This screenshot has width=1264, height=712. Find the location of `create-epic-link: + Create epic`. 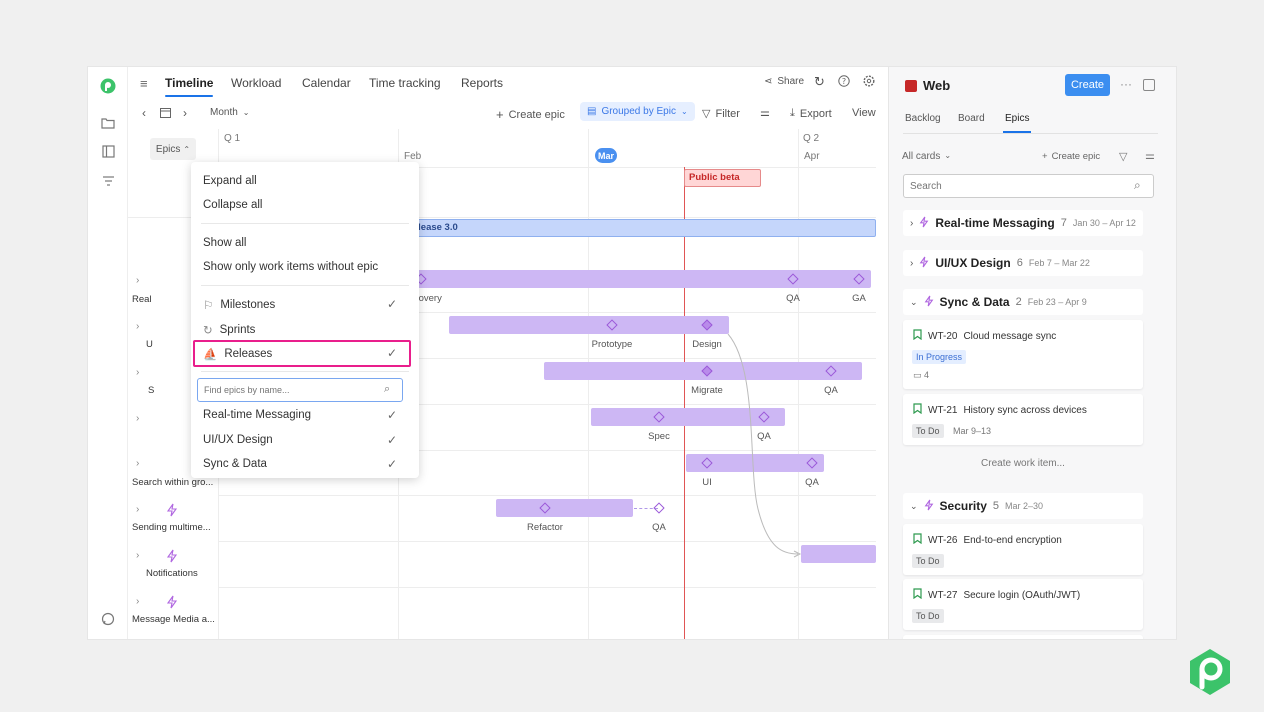

create-epic-link: + Create epic is located at coordinates (1071, 156).